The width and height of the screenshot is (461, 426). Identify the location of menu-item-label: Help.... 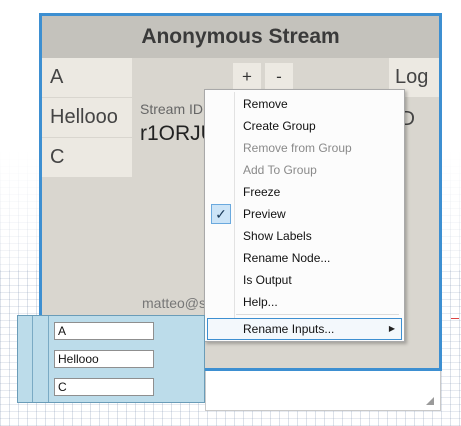
(260, 302).